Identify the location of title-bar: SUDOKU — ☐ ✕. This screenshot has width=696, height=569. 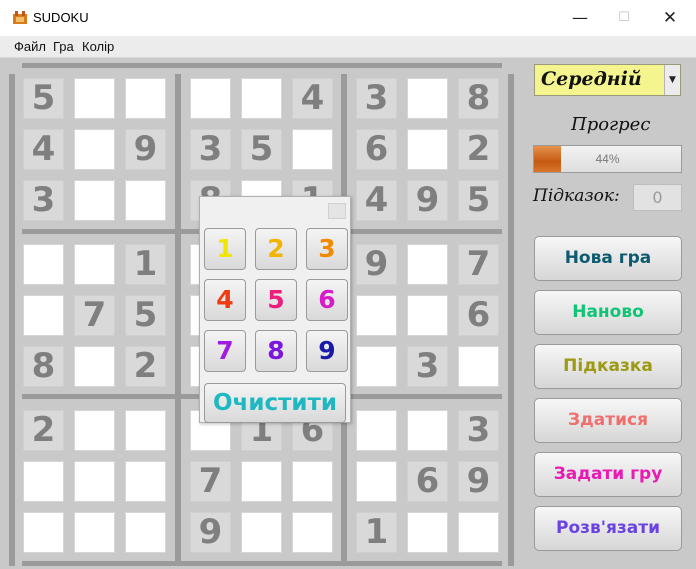
(348, 18).